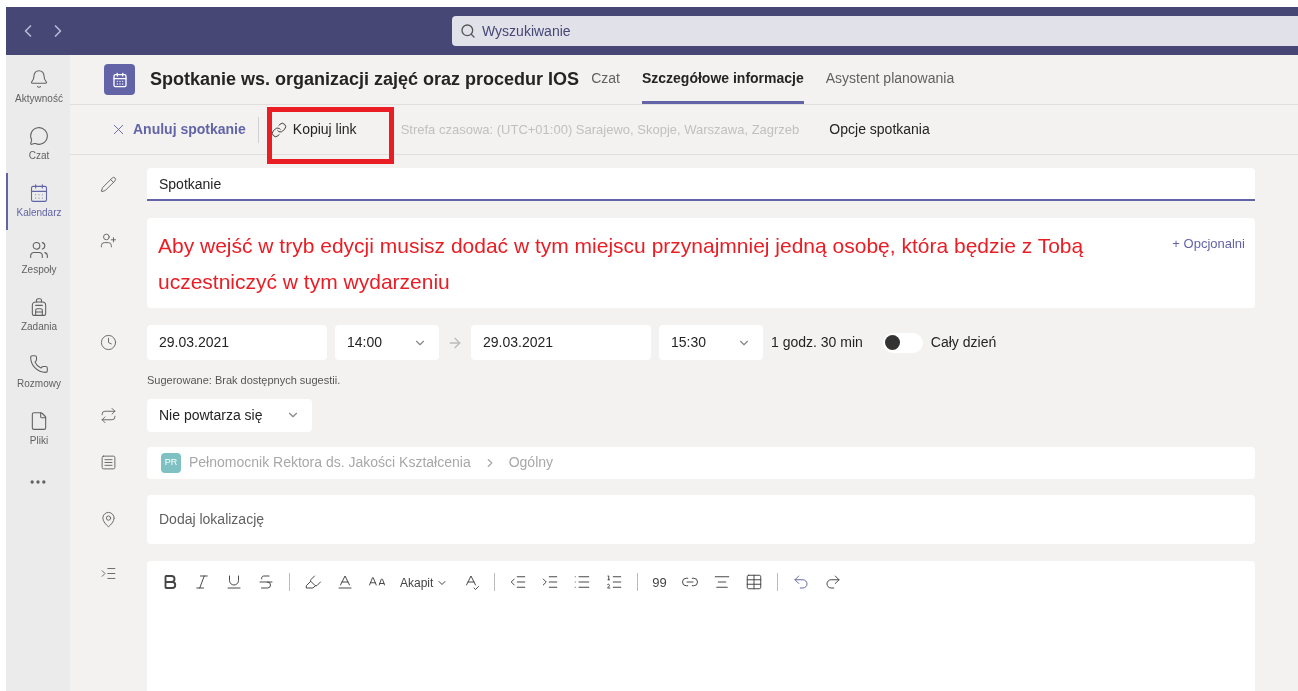 The height and width of the screenshot is (691, 1298). I want to click on table-icon, so click(753, 581).